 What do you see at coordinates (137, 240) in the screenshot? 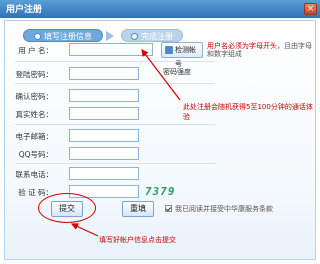
I see `submit-note: 填写好帐户信息点击提交` at bounding box center [137, 240].